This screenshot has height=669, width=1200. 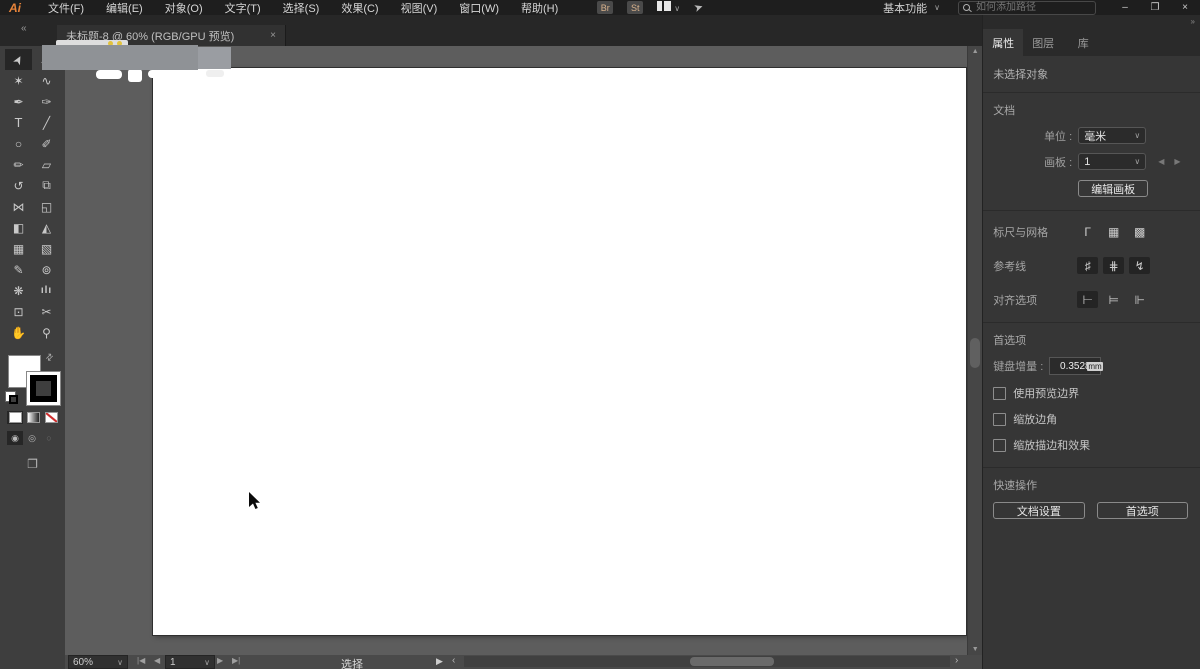 I want to click on artboard-nav-dropdown: 1 ∨, so click(x=190, y=662).